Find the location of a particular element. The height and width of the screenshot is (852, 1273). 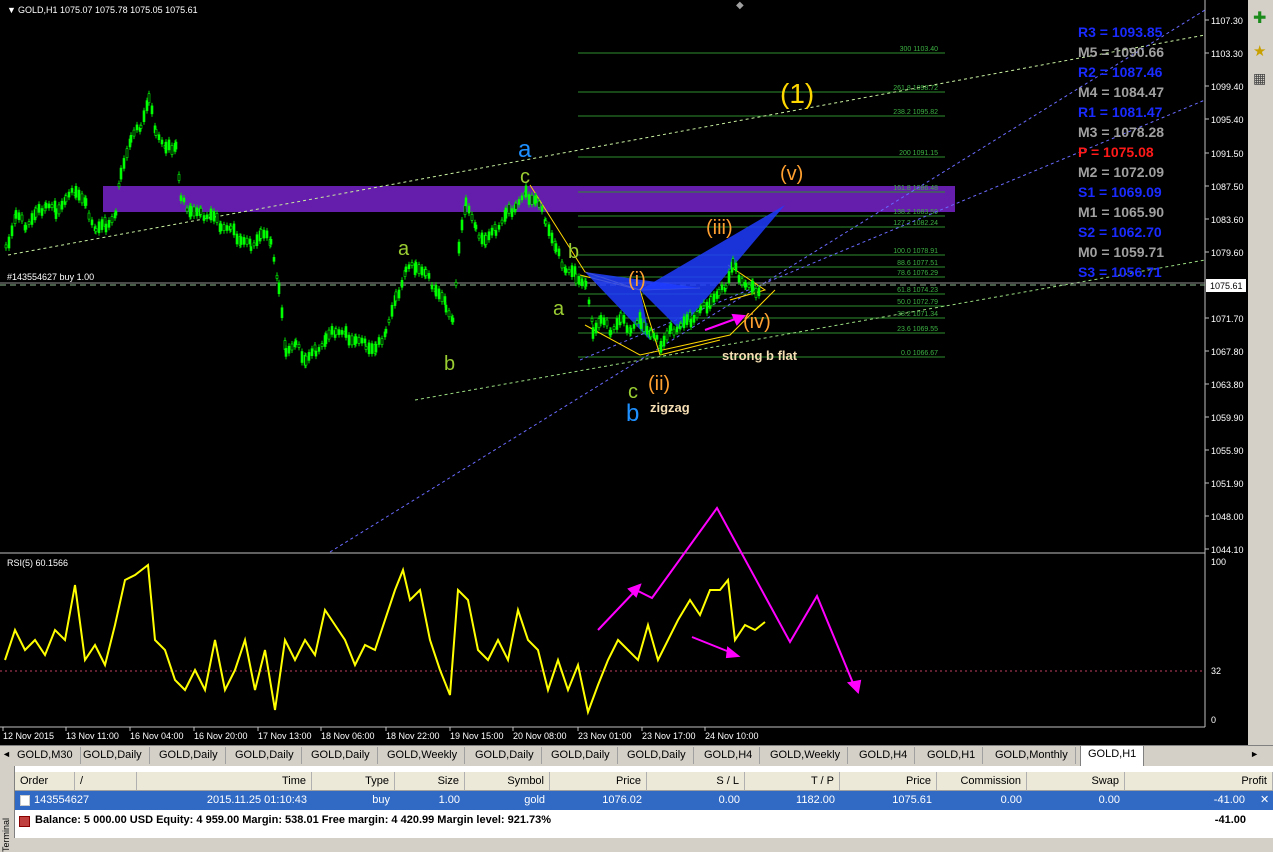

fib-level-label: 50.0 1072.79 is located at coordinates (917, 302).